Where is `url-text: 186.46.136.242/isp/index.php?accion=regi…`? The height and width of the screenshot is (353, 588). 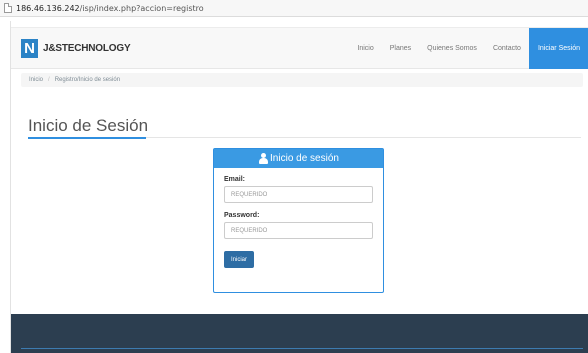 url-text: 186.46.136.242/isp/index.php?accion=regi… is located at coordinates (110, 8).